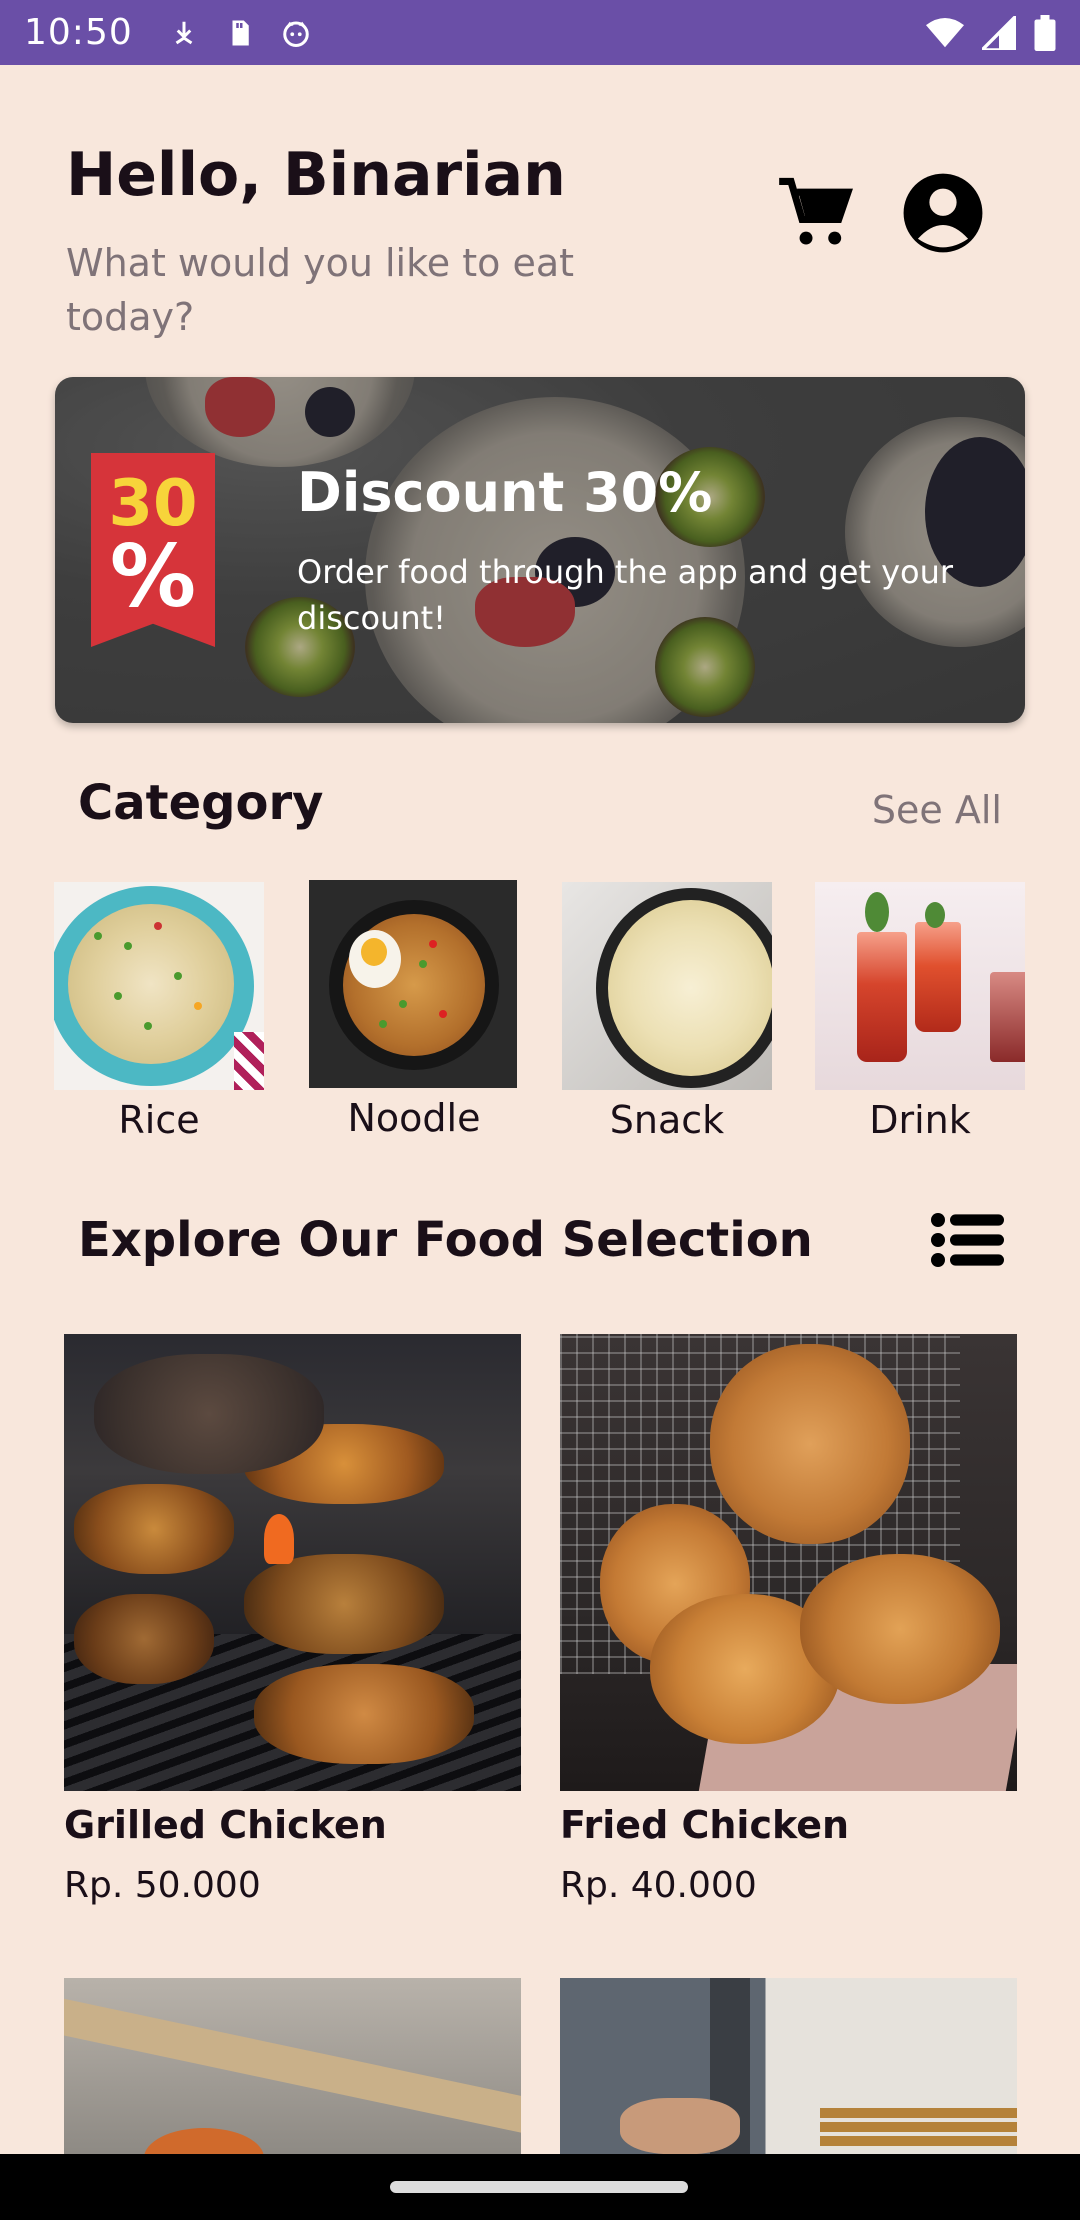 This screenshot has width=1080, height=2220. I want to click on category-title: Category, so click(201, 803).